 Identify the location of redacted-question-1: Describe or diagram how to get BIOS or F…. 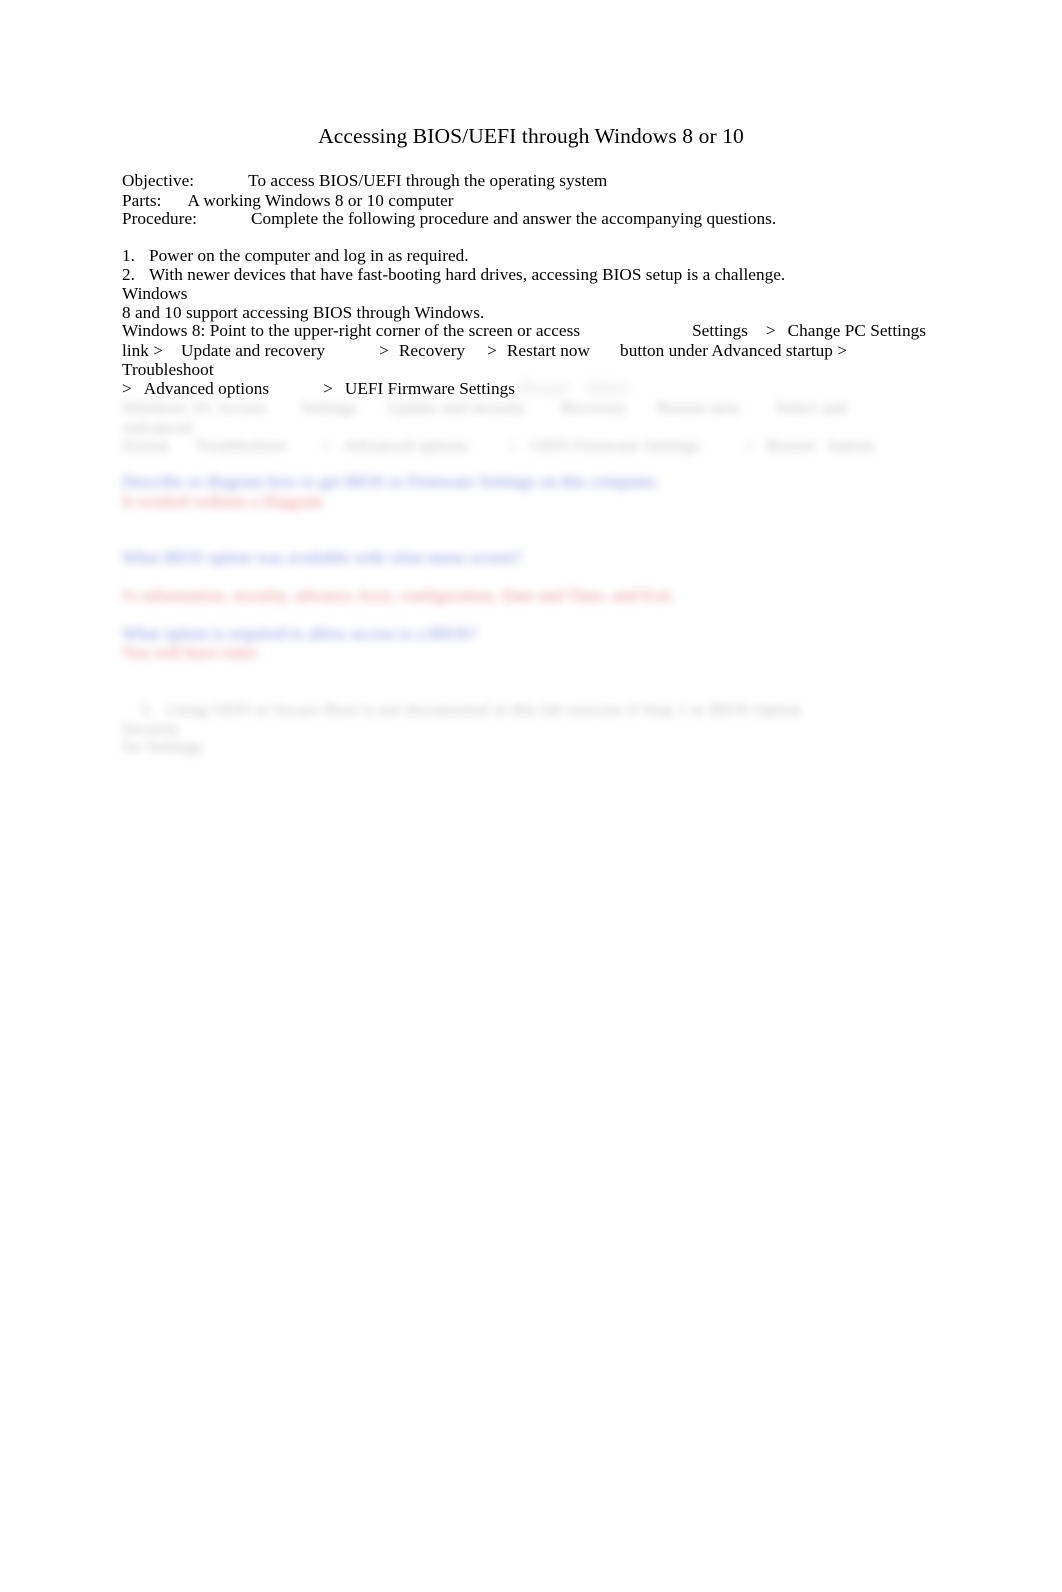
(390, 481).